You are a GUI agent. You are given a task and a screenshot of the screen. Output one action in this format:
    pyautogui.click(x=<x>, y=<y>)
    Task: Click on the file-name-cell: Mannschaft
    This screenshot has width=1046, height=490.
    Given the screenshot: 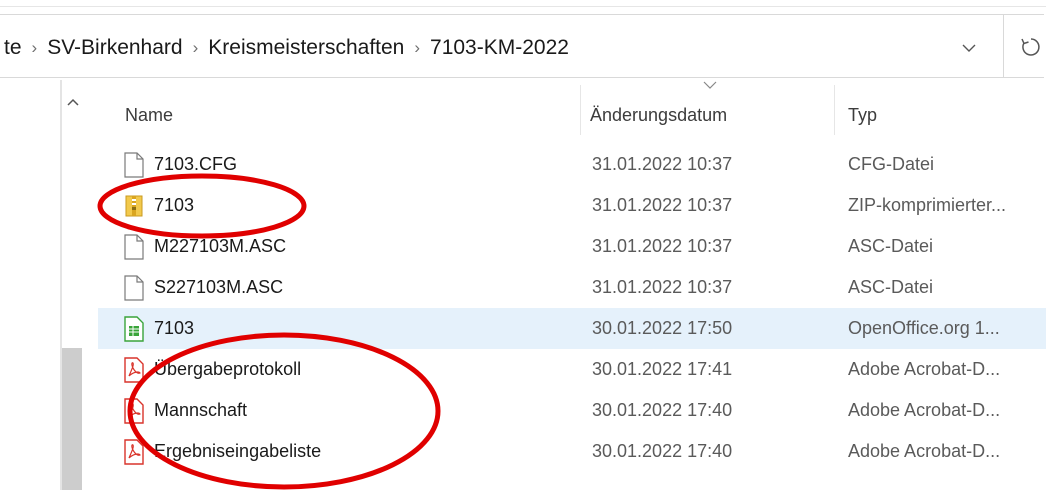 What is the action you would take?
    pyautogui.click(x=185, y=410)
    